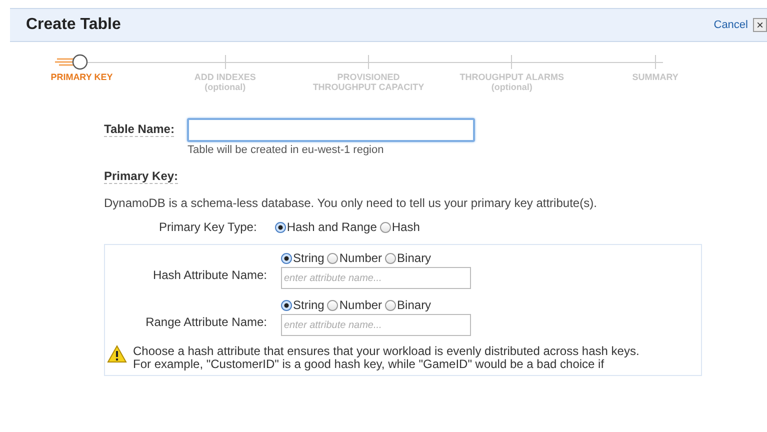  What do you see at coordinates (139, 127) in the screenshot?
I see `table-name-label: Table Name:` at bounding box center [139, 127].